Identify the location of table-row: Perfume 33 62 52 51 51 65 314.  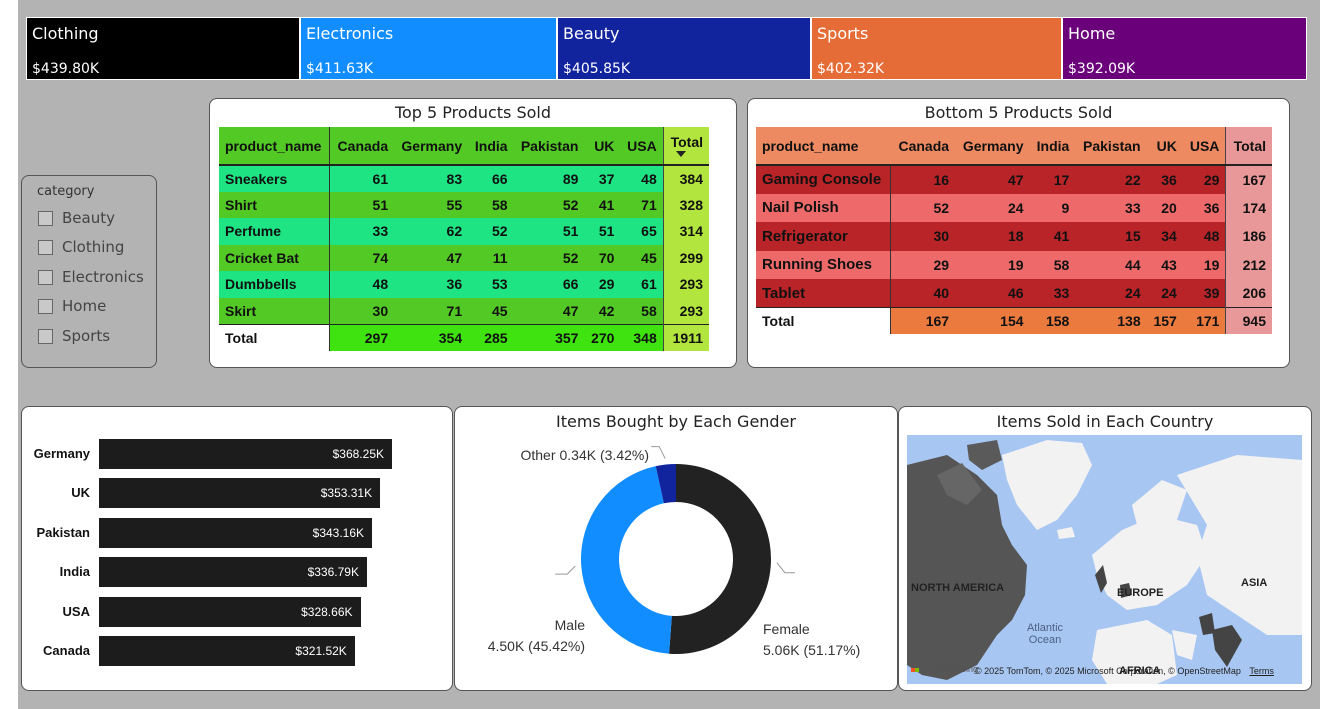
(464, 231).